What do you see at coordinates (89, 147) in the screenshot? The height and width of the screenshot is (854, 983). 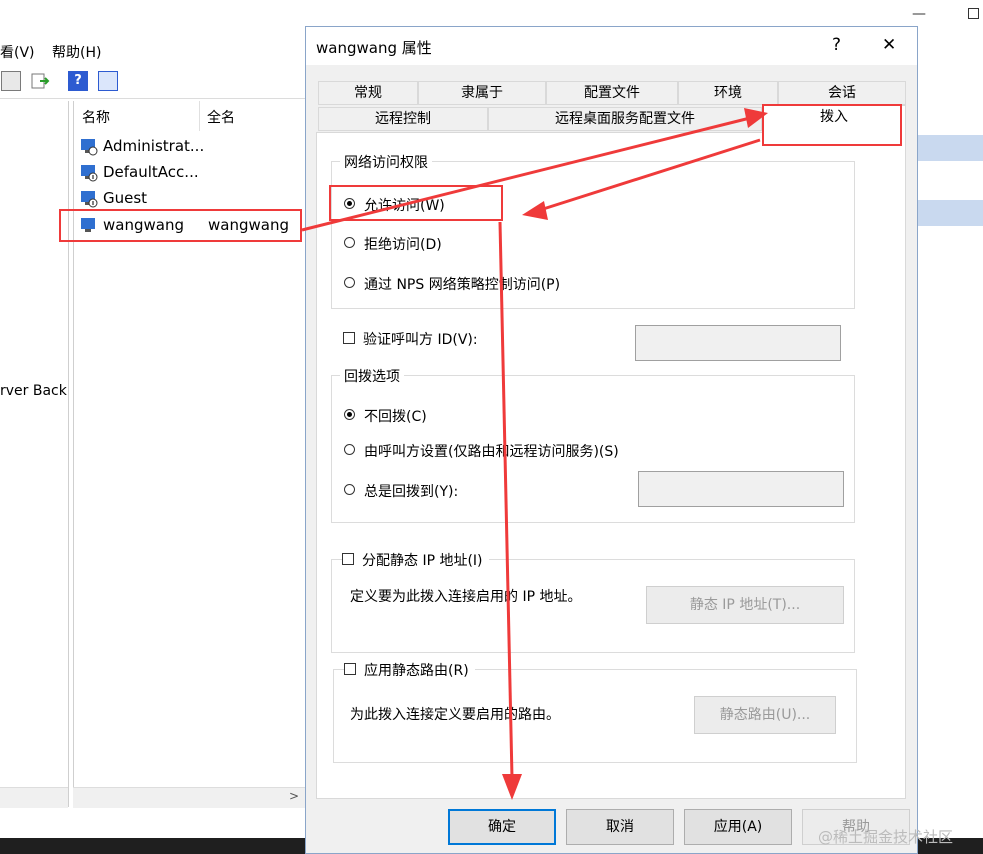 I see `user-icon` at bounding box center [89, 147].